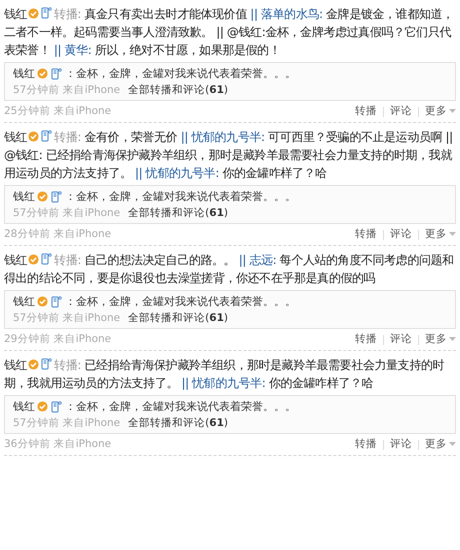 This screenshot has height=550, width=460. What do you see at coordinates (58, 111) in the screenshot?
I see `timestamp: 25分钟前 来自iPhone` at bounding box center [58, 111].